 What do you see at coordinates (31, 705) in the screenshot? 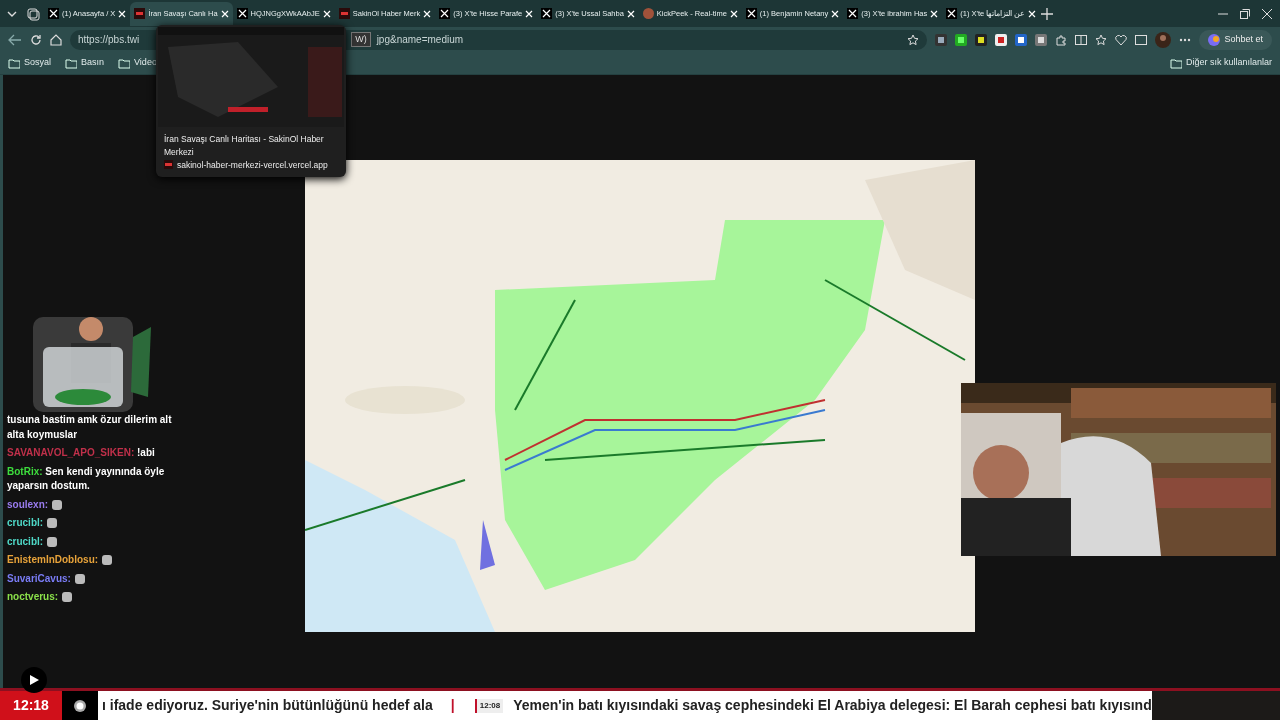
I see `clock-time: 12:18` at bounding box center [31, 705].